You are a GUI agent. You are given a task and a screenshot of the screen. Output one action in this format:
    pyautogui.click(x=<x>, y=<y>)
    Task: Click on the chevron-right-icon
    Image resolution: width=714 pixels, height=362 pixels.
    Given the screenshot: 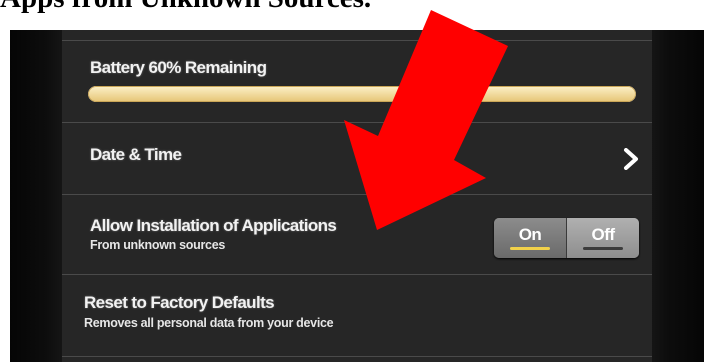 What is the action you would take?
    pyautogui.click(x=631, y=159)
    